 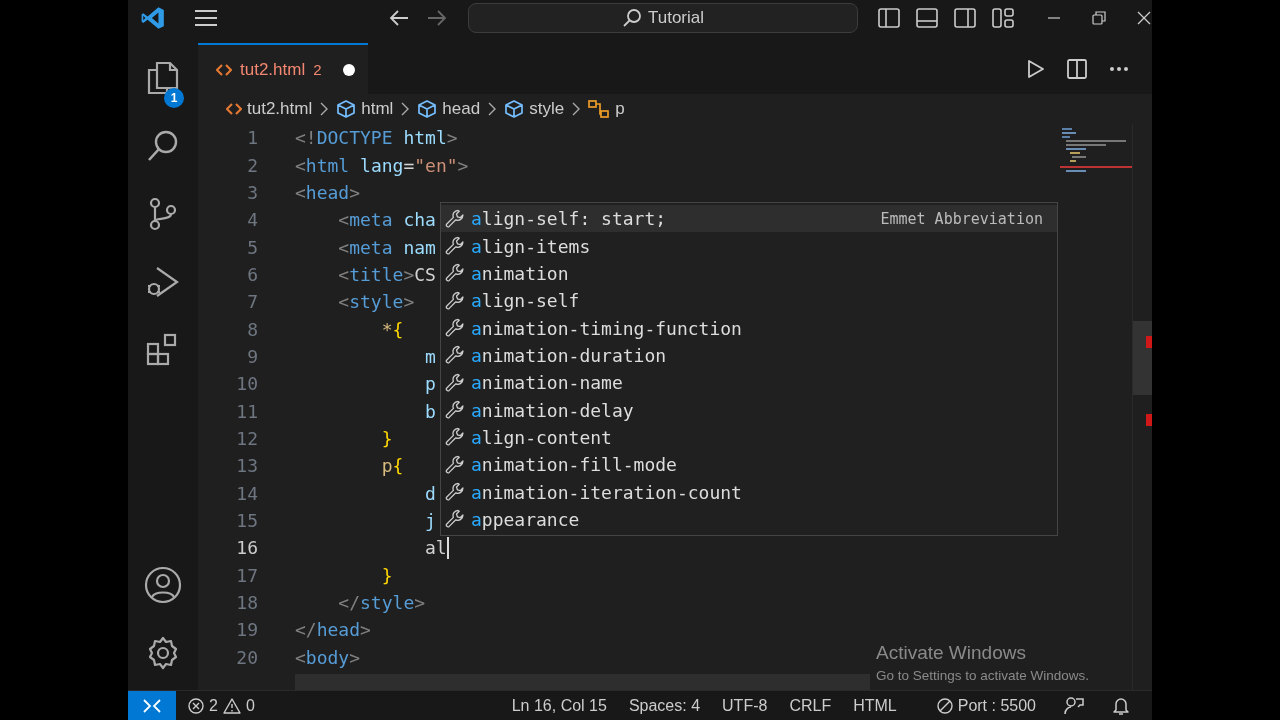 What do you see at coordinates (246, 493) in the screenshot?
I see `line-number: 14` at bounding box center [246, 493].